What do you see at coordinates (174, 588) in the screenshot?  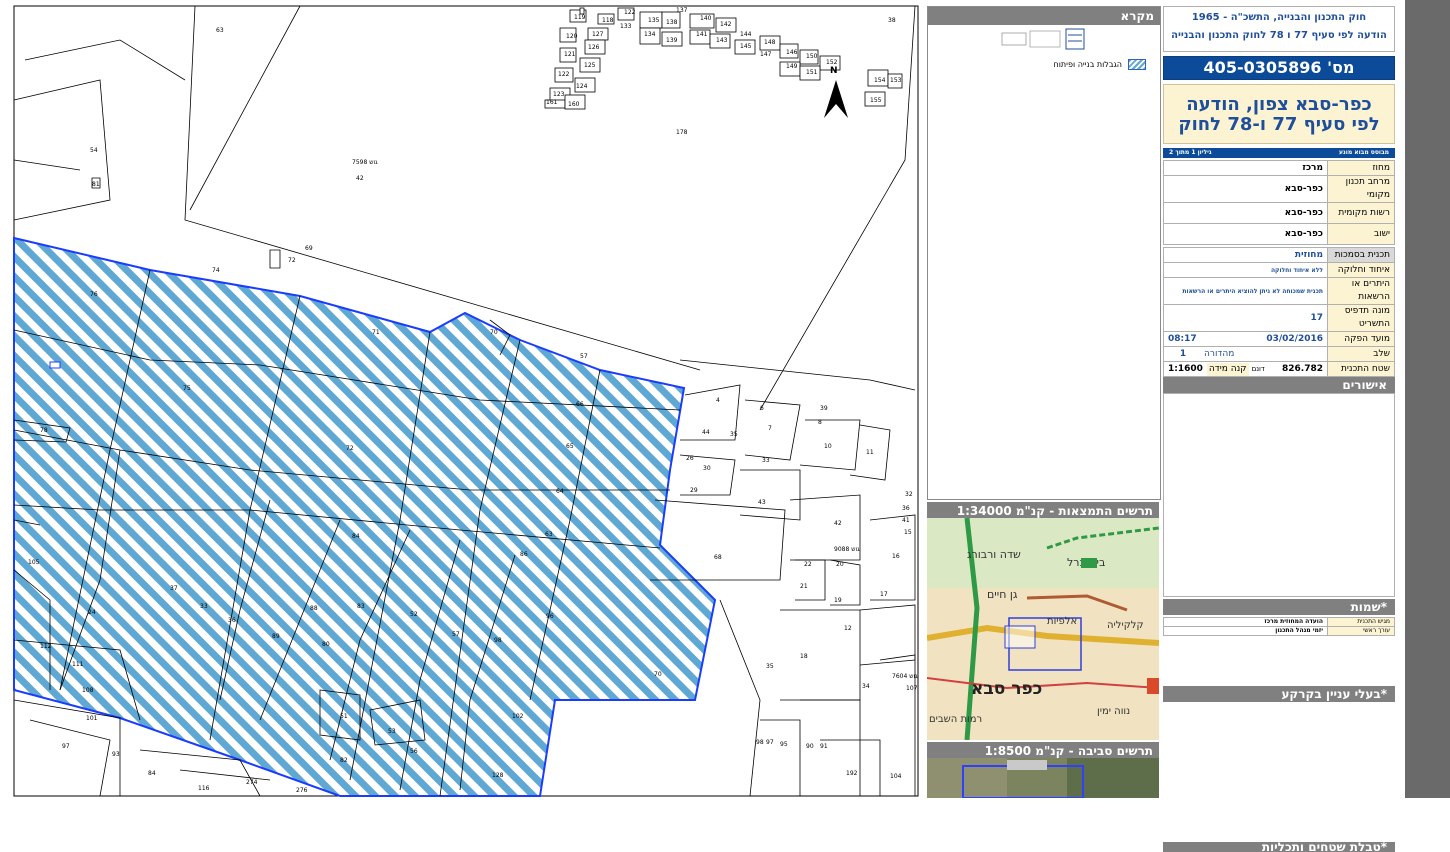 I see `svg-text: 37` at bounding box center [174, 588].